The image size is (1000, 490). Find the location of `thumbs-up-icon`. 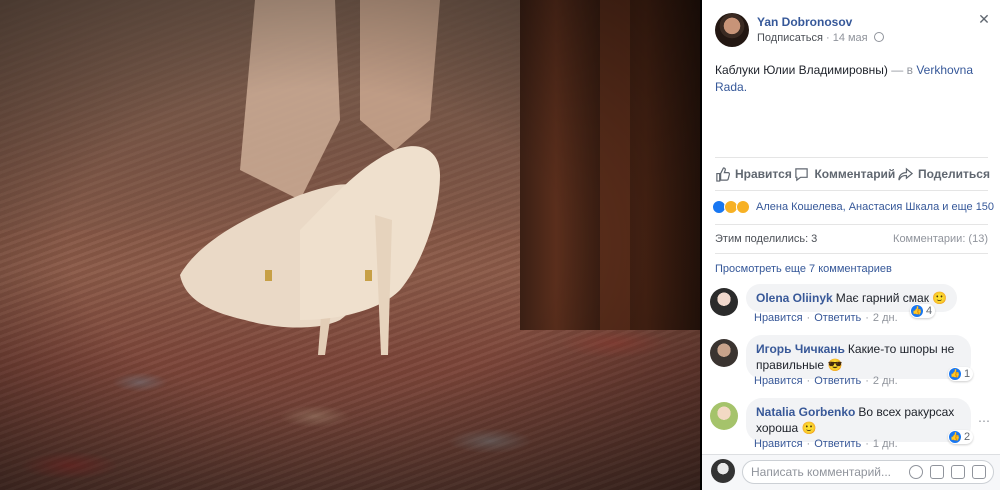

thumbs-up-icon is located at coordinates (723, 174).